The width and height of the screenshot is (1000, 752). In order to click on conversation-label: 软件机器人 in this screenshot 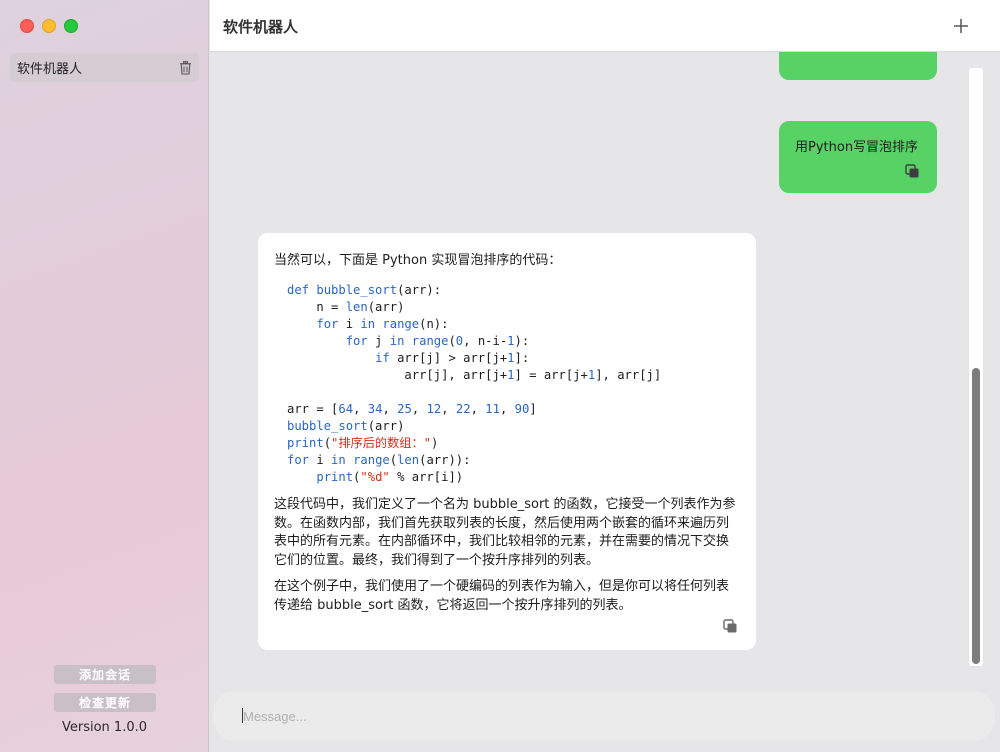, I will do `click(50, 69)`.